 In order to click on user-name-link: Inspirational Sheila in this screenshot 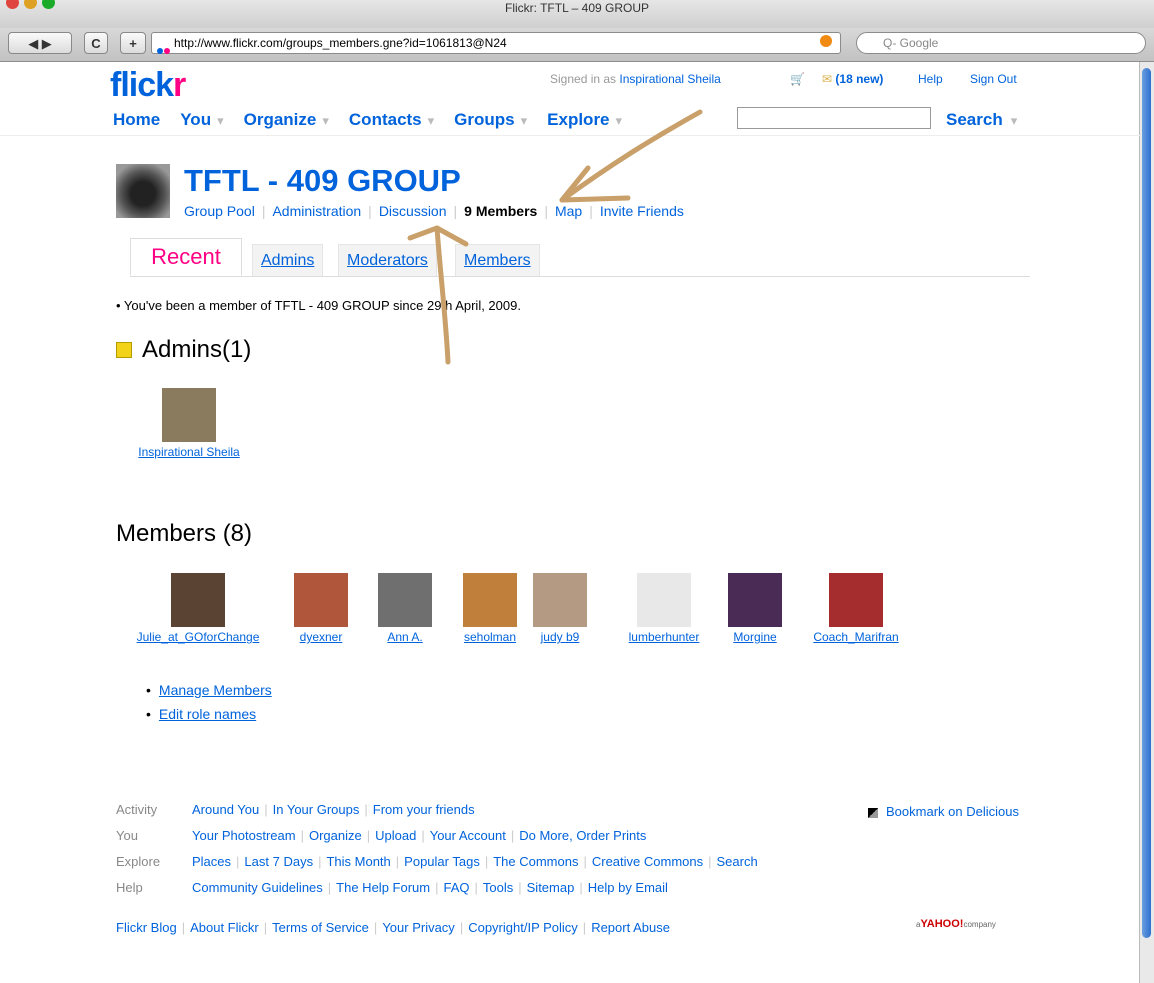, I will do `click(669, 79)`.